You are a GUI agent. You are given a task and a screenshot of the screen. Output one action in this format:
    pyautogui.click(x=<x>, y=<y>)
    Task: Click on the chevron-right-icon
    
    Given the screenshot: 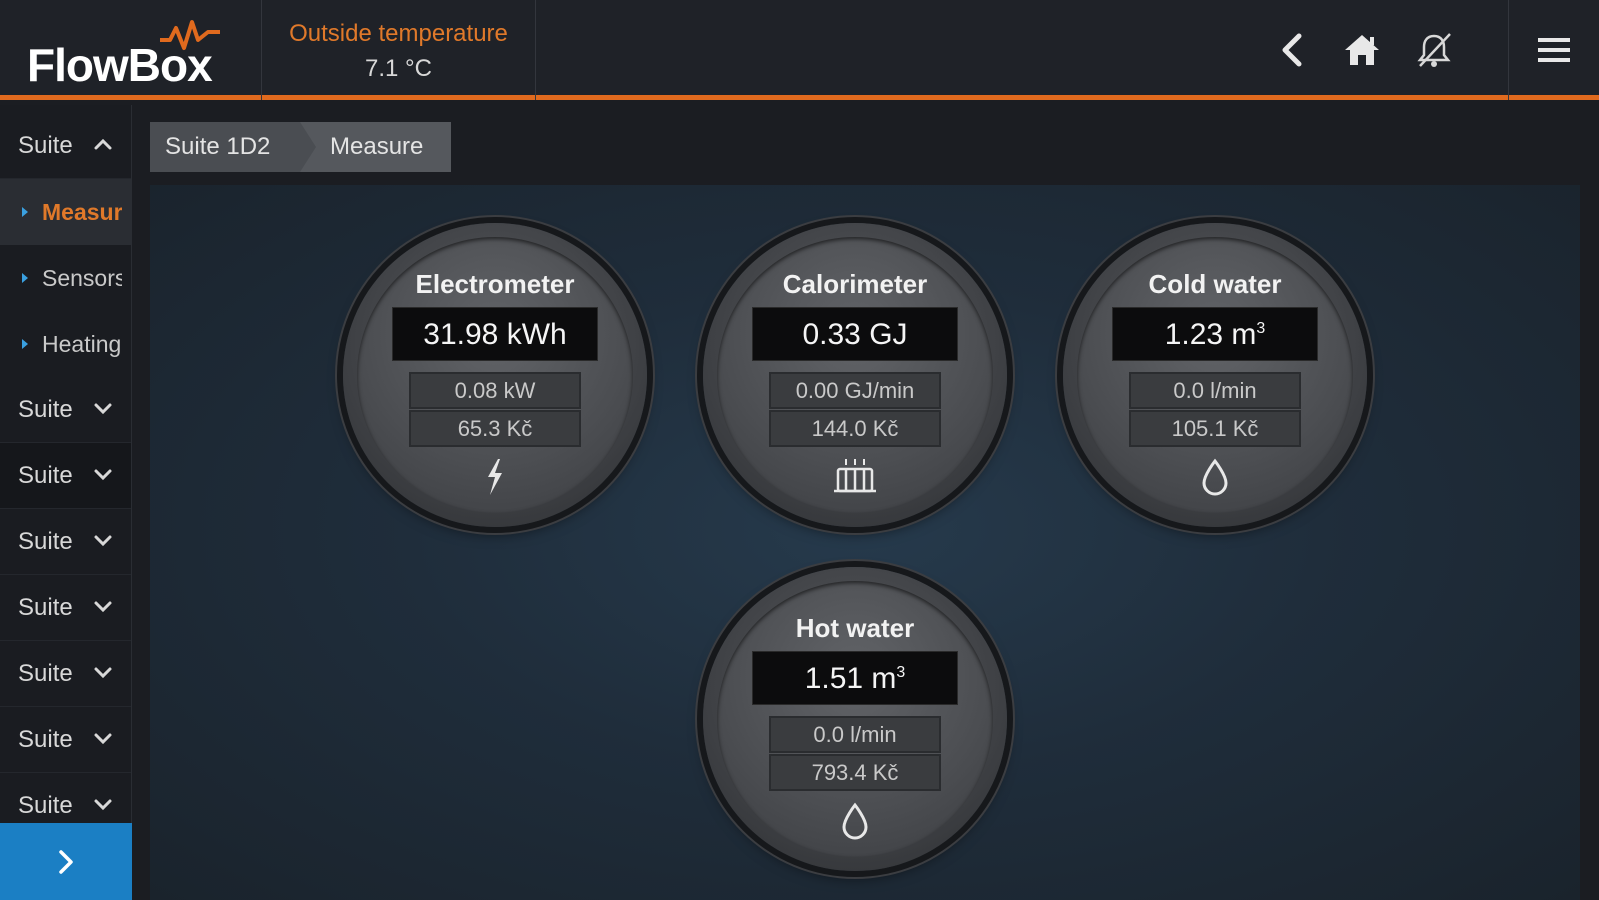 What is the action you would take?
    pyautogui.click(x=66, y=862)
    